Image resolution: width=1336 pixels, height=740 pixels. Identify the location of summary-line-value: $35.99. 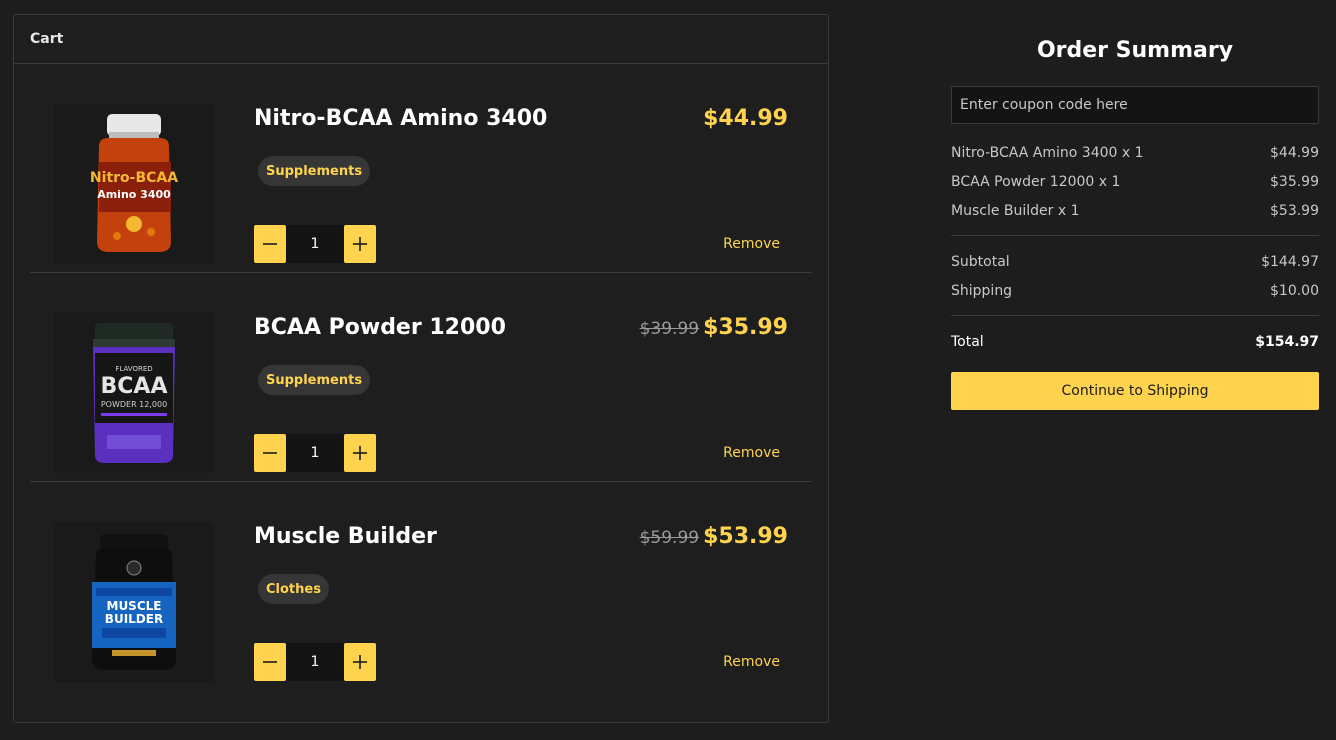
(1294, 181).